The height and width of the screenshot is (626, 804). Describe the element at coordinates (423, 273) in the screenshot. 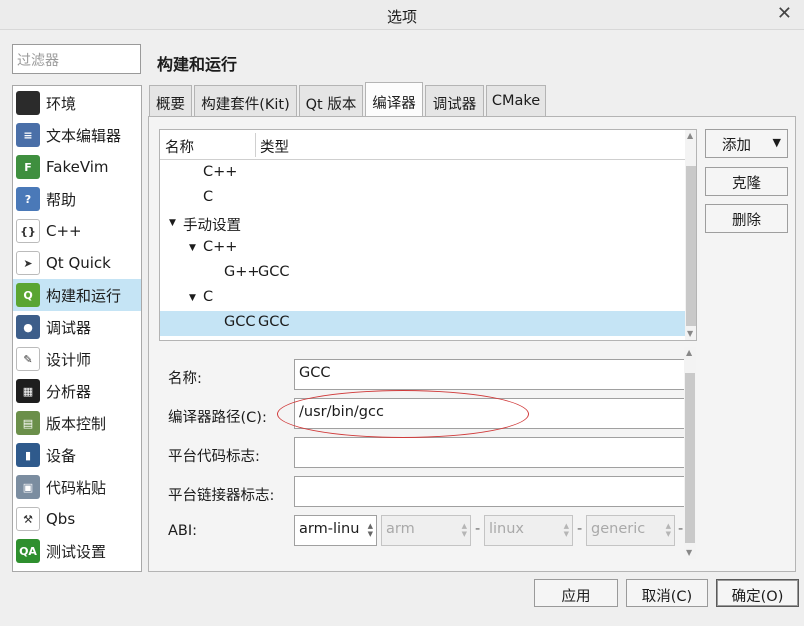

I see `tree-row: G++ GCC` at that location.